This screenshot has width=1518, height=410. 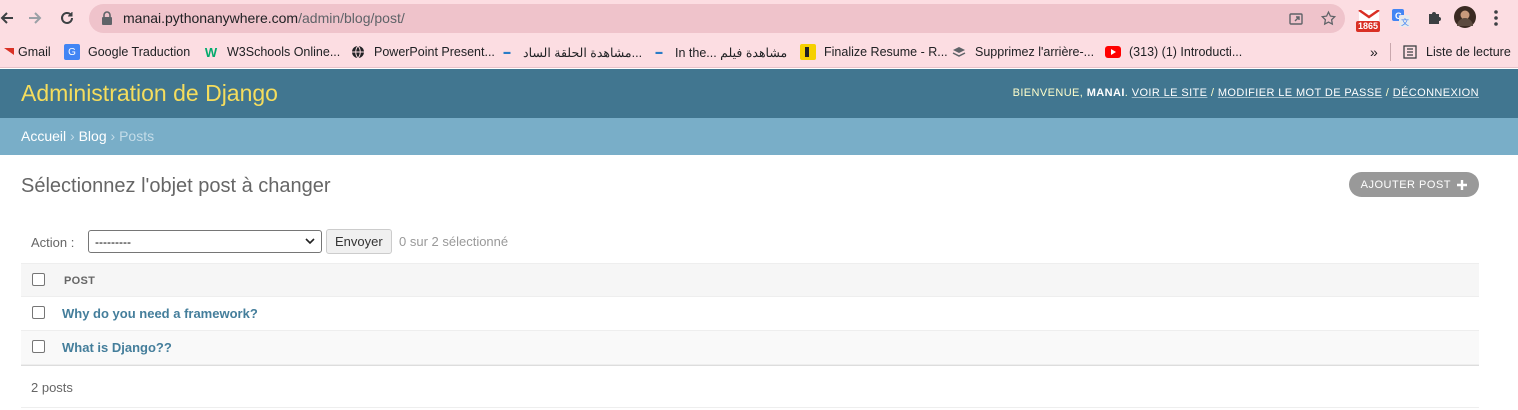 I want to click on svg-text: 文, so click(x=1405, y=22).